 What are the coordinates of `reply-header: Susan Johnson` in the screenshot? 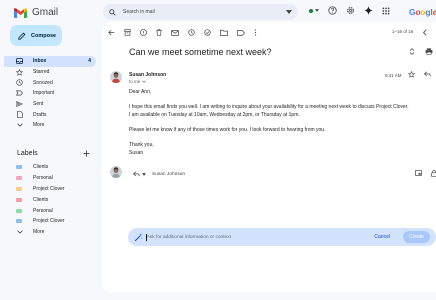 It's located at (159, 174).